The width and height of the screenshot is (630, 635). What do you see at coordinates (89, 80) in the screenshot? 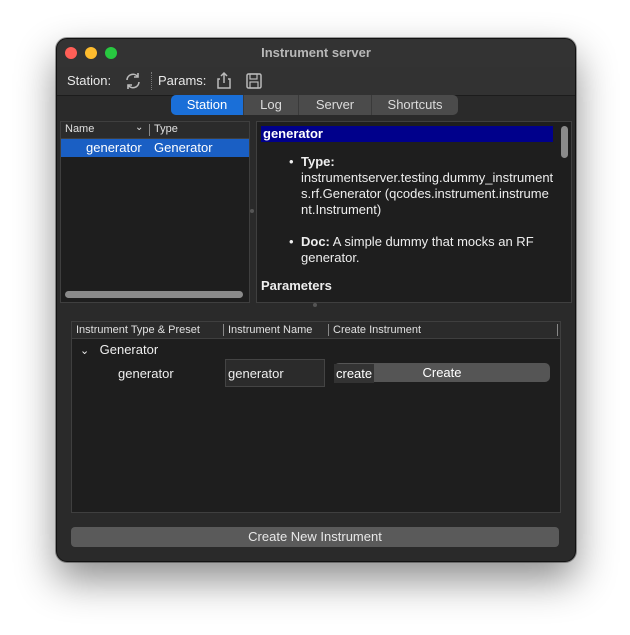
I see `station-label: Station:` at bounding box center [89, 80].